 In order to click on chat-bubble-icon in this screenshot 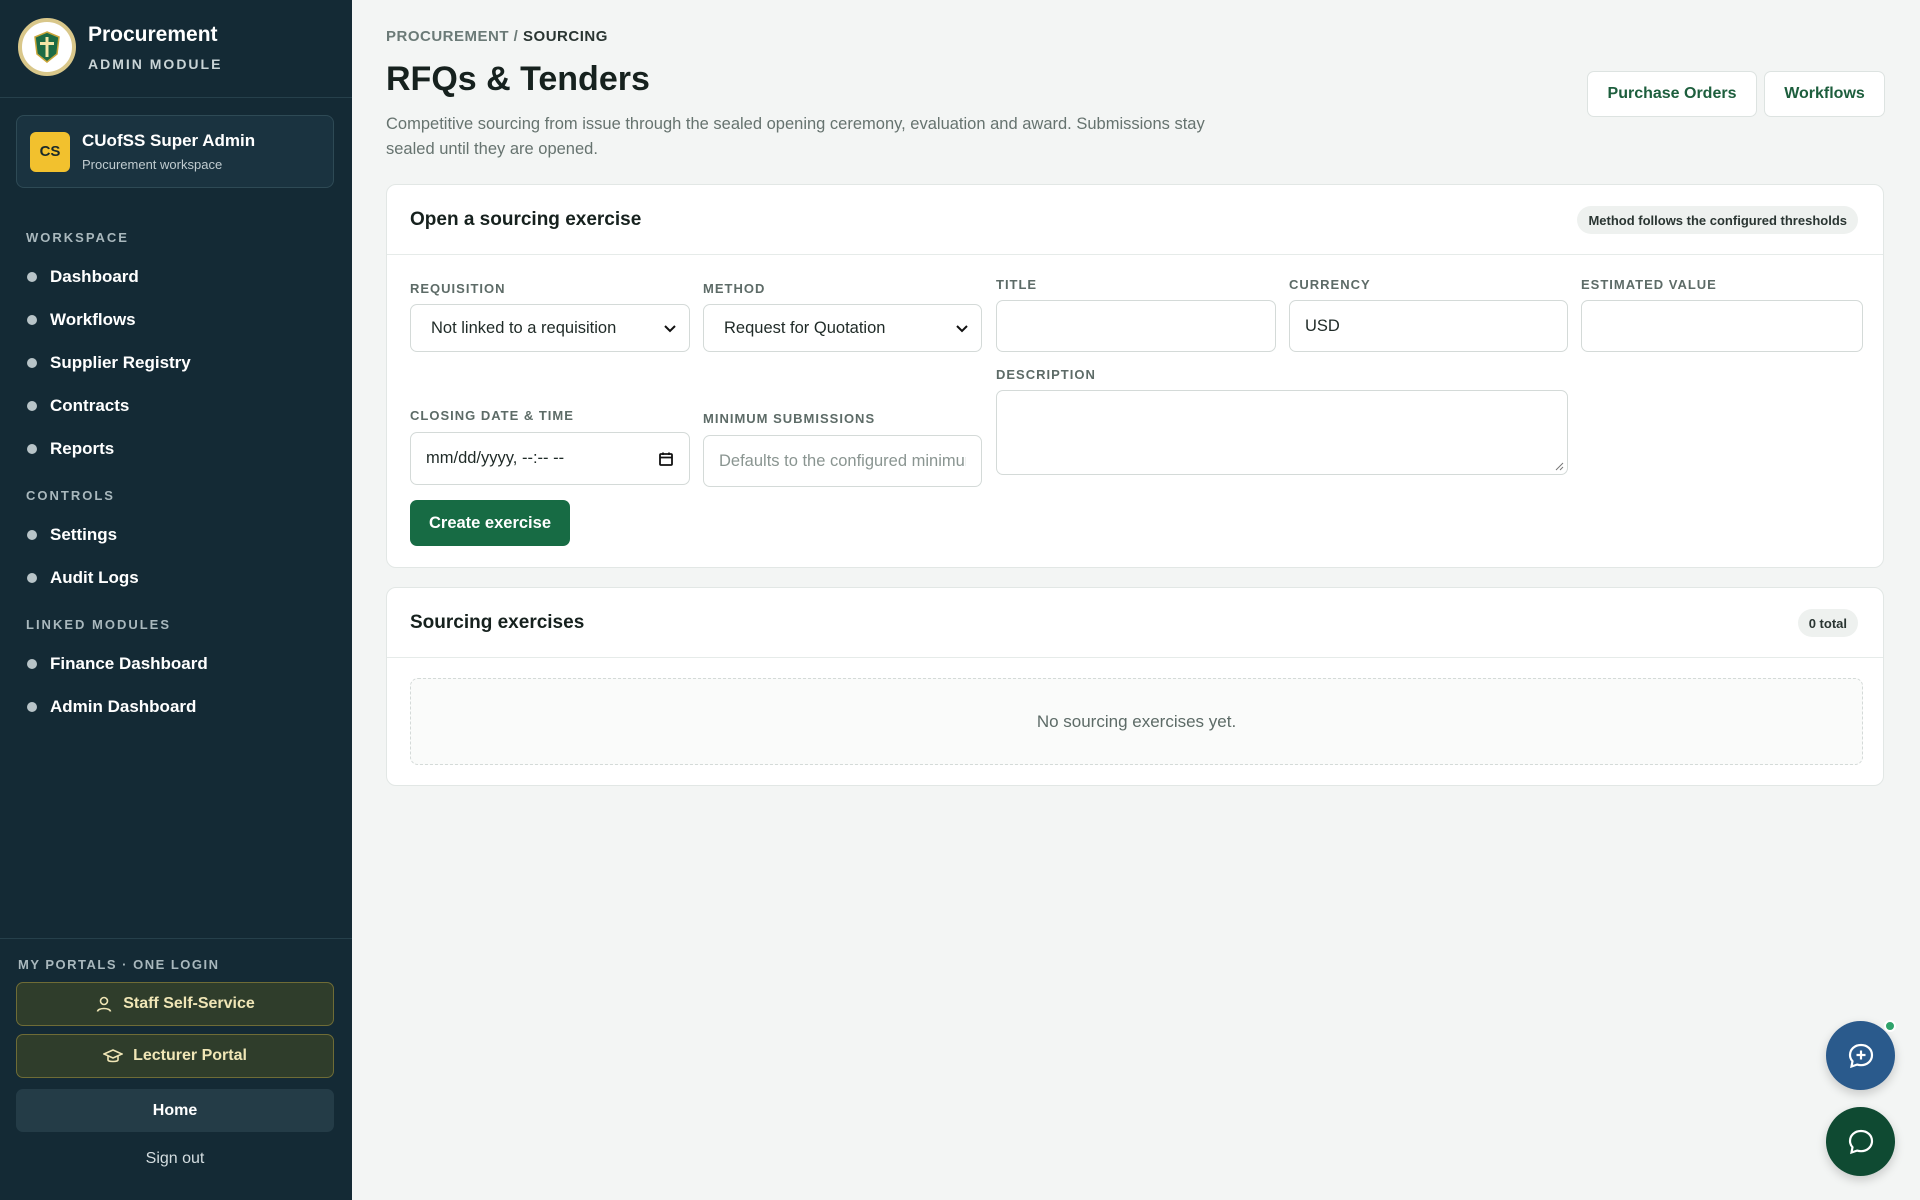, I will do `click(1860, 1141)`.